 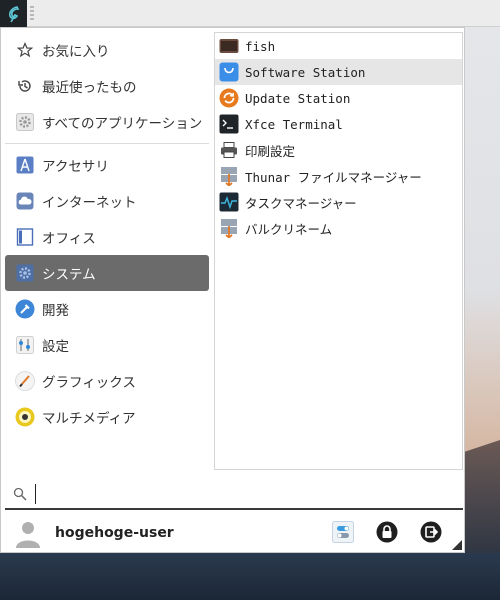 What do you see at coordinates (25, 237) in the screenshot?
I see `document-icon` at bounding box center [25, 237].